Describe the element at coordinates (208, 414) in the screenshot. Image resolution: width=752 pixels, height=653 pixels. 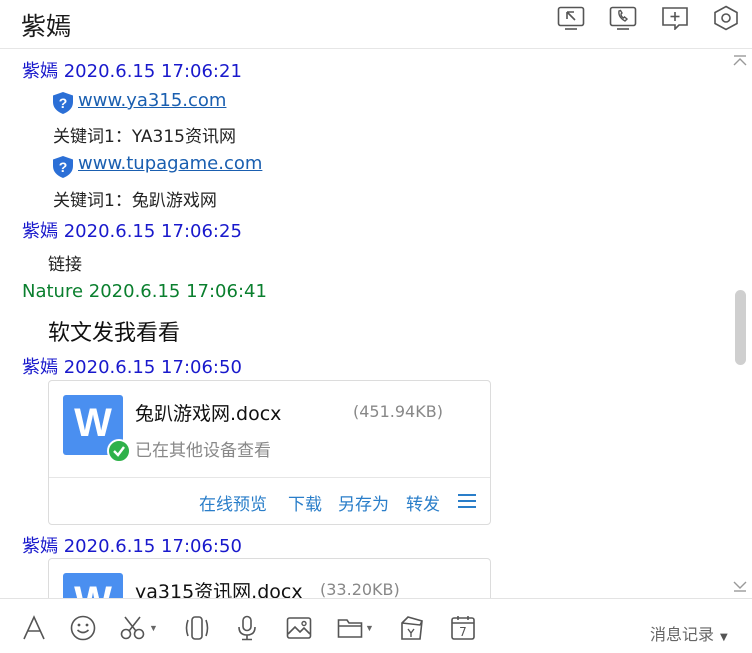
I see `file-name: 兔趴游戏网.docx` at that location.